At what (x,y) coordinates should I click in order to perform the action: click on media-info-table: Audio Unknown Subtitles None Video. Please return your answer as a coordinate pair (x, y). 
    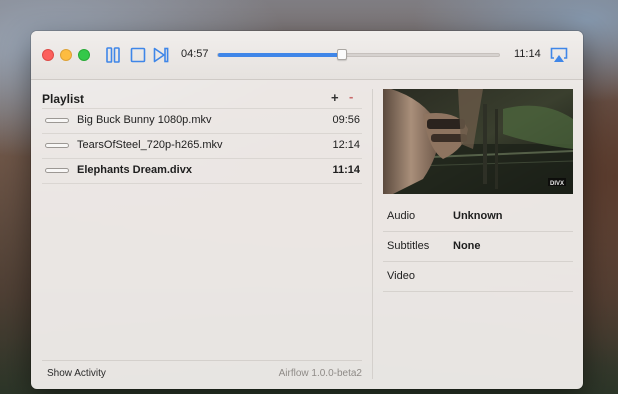
    Looking at the image, I should click on (478, 247).